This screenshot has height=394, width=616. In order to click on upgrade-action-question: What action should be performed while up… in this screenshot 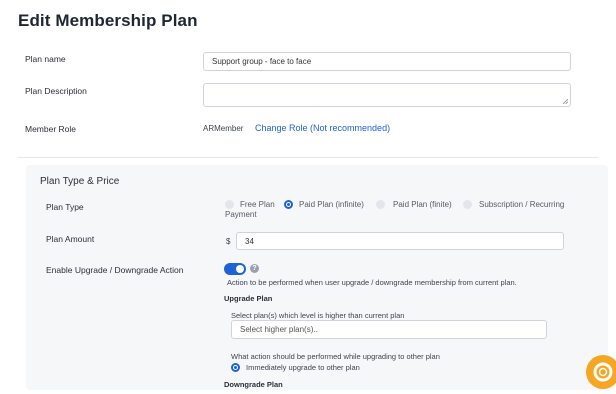, I will do `click(335, 356)`.